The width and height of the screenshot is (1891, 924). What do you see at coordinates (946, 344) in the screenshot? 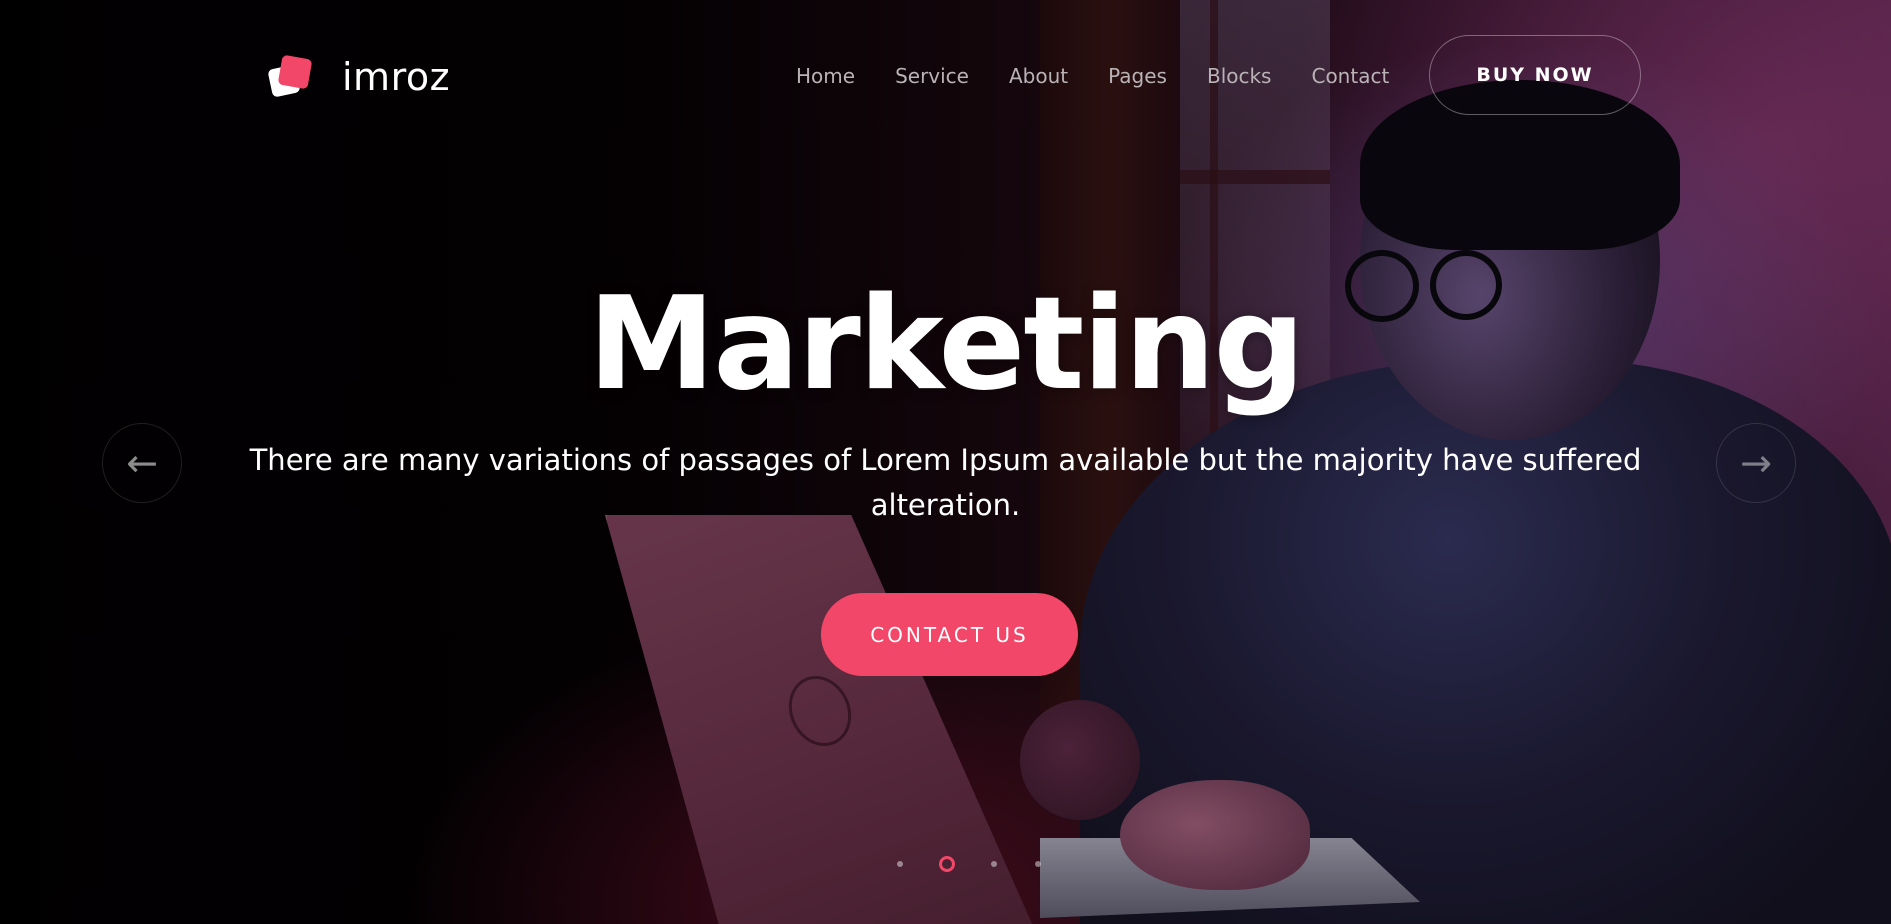
I see `hero-title: Marketing` at bounding box center [946, 344].